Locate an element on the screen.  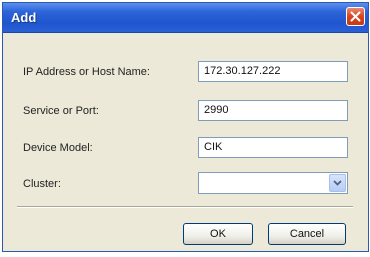
cluster-dropdown-button is located at coordinates (337, 183).